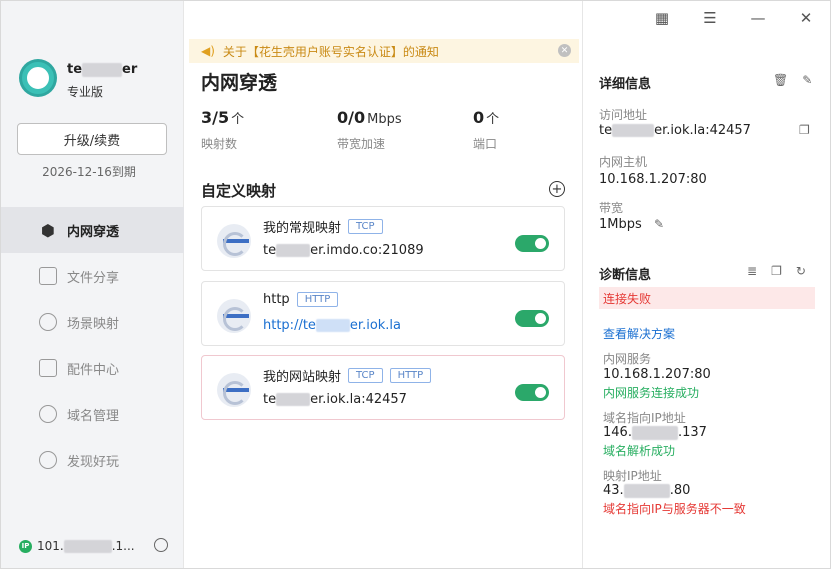  What do you see at coordinates (611, 208) in the screenshot?
I see `bandwidth-label: 带宽` at bounding box center [611, 208].